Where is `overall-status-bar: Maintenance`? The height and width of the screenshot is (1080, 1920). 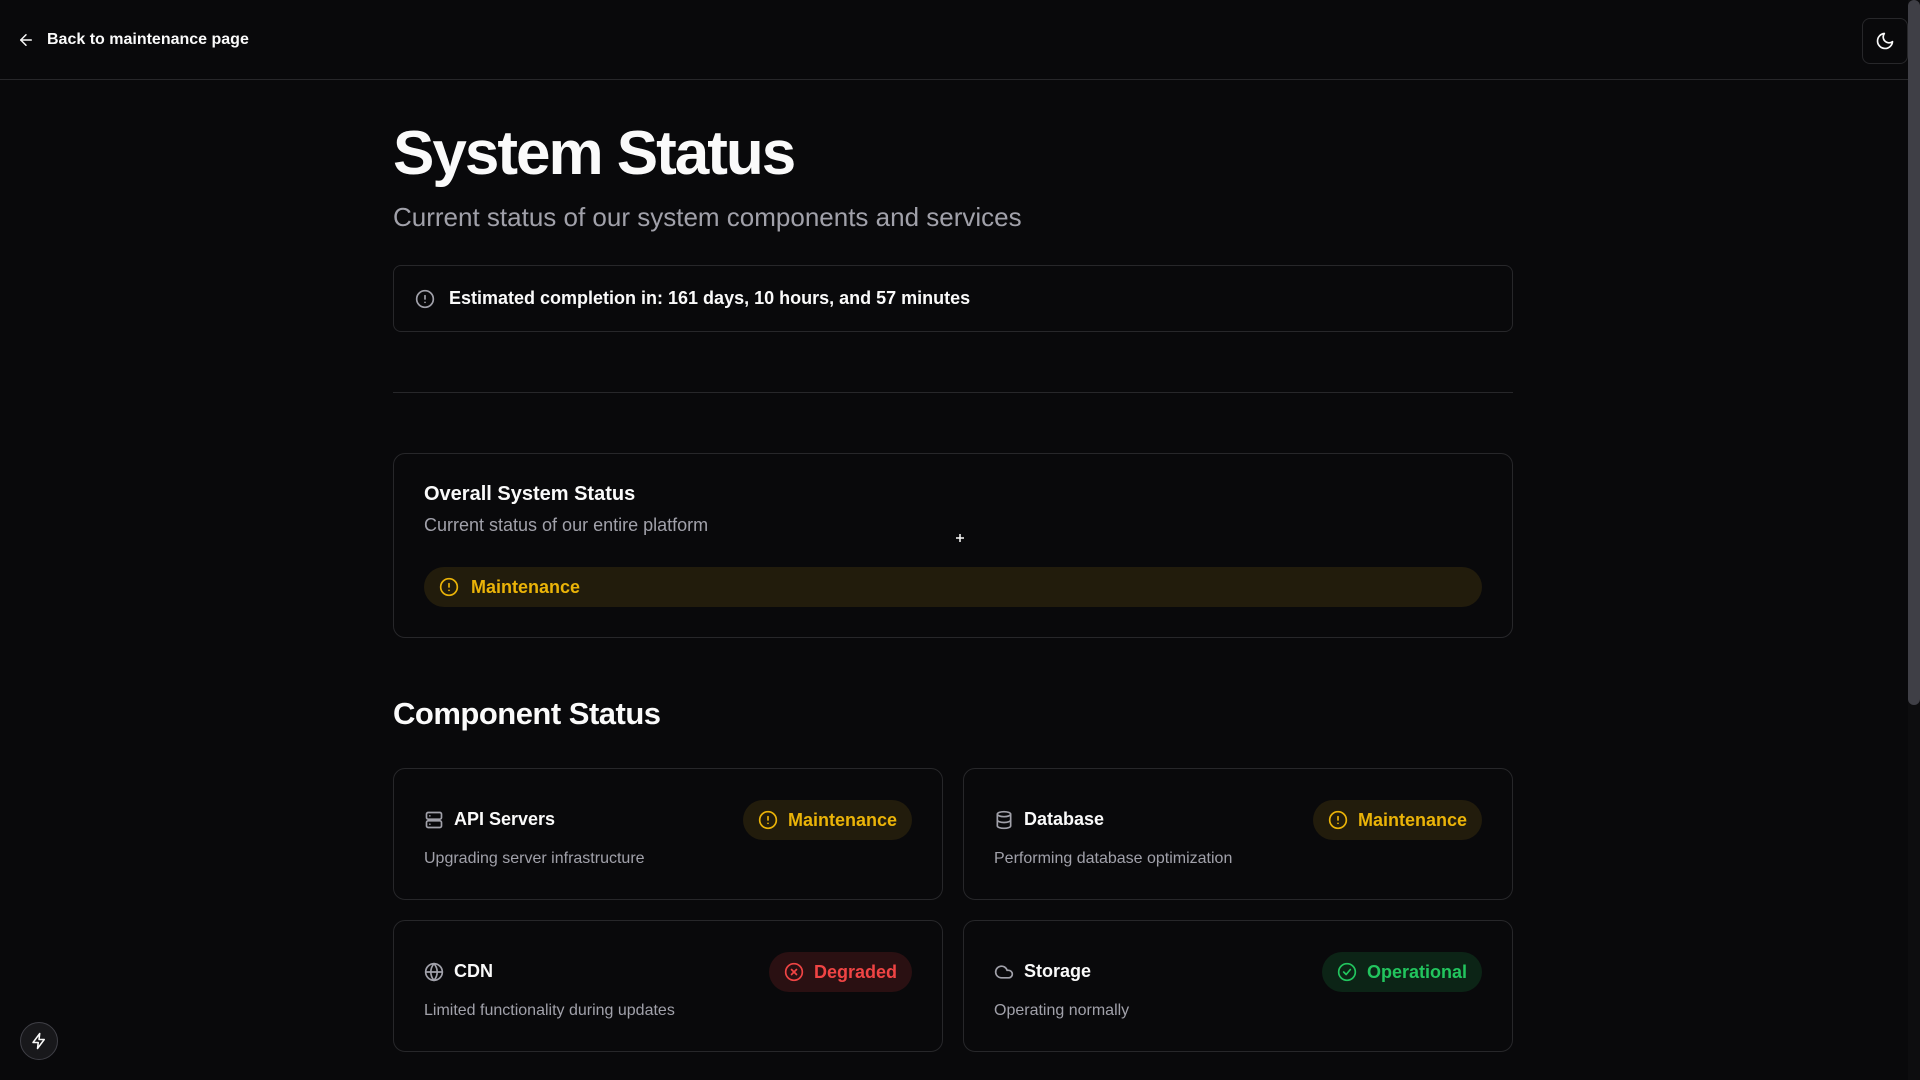 overall-status-bar: Maintenance is located at coordinates (953, 587).